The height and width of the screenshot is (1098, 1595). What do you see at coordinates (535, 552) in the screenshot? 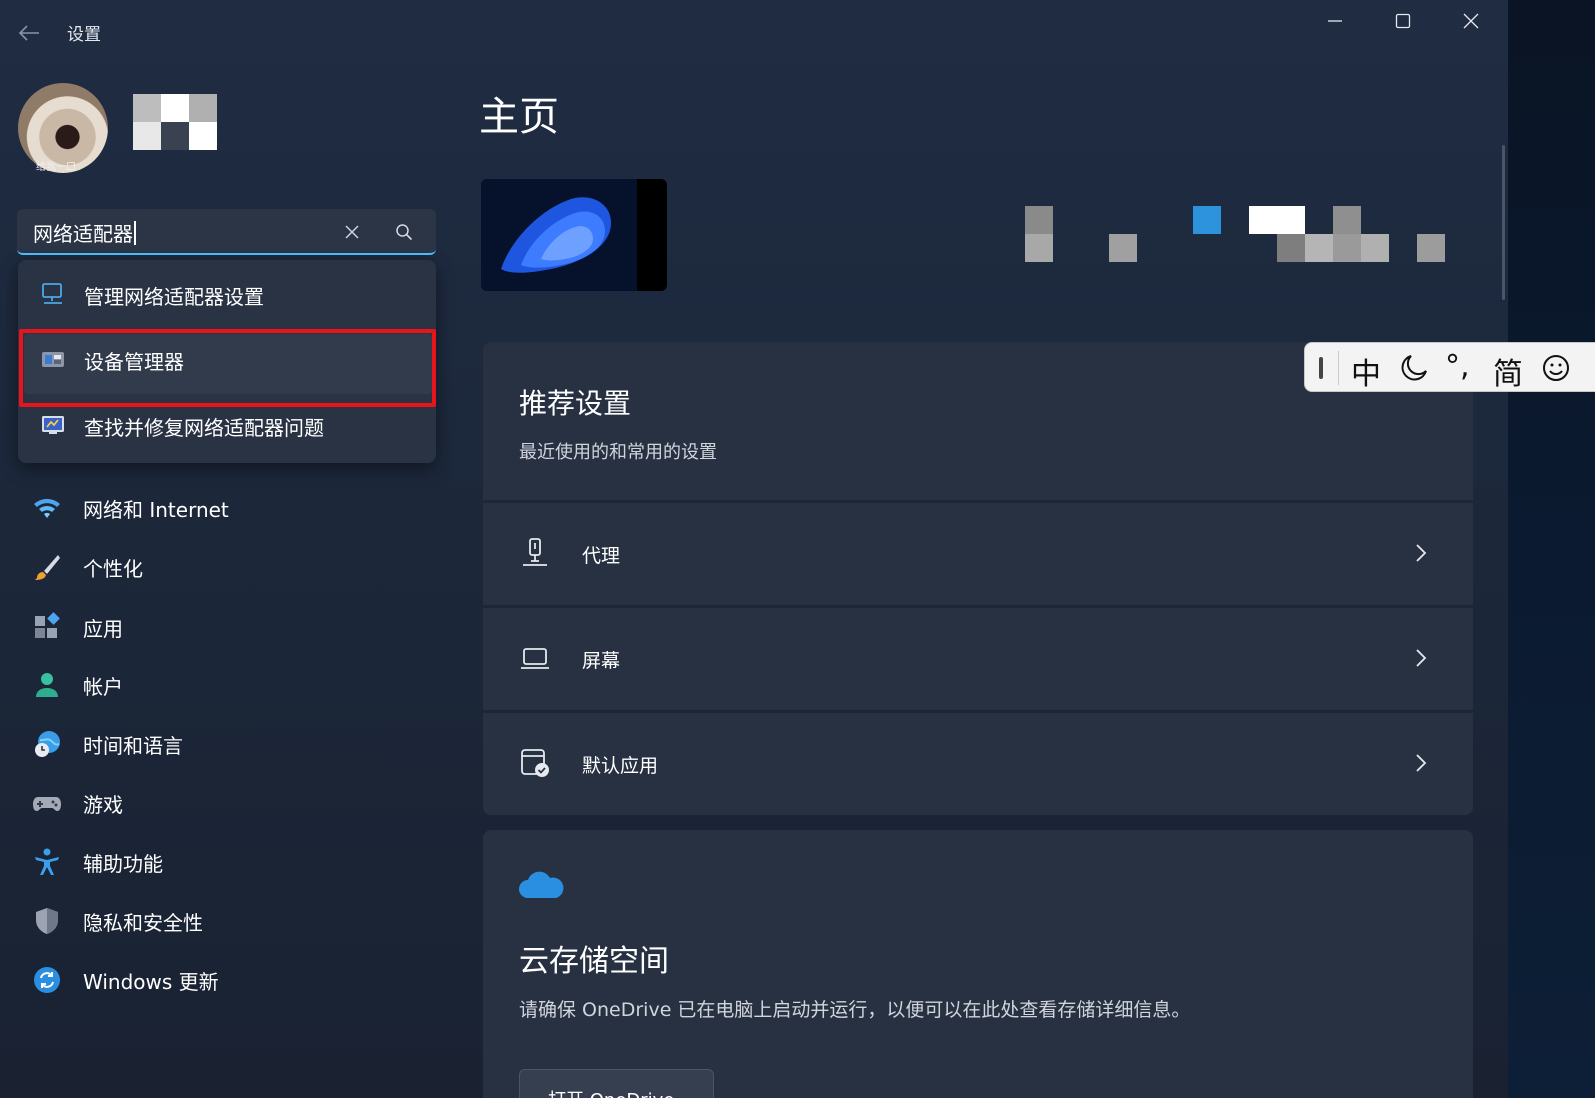
I see `proxy-icon` at bounding box center [535, 552].